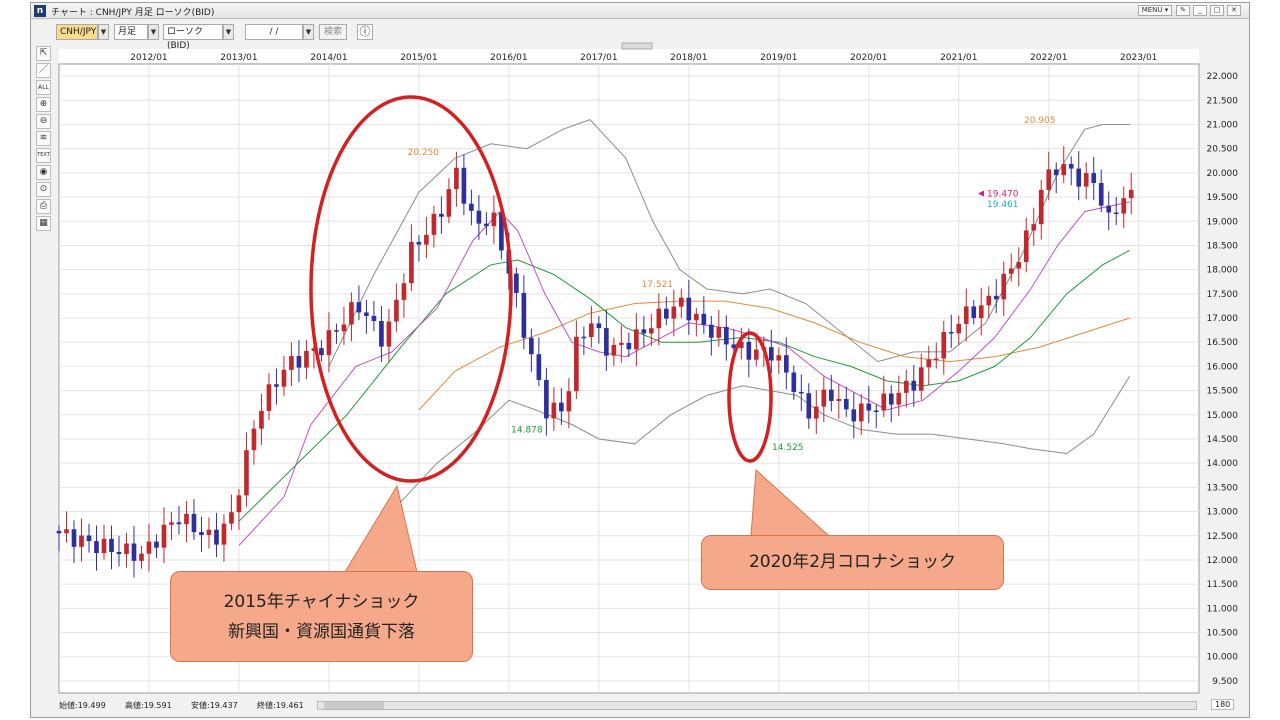  I want to click on price-annotation: 20.905, so click(1040, 121).